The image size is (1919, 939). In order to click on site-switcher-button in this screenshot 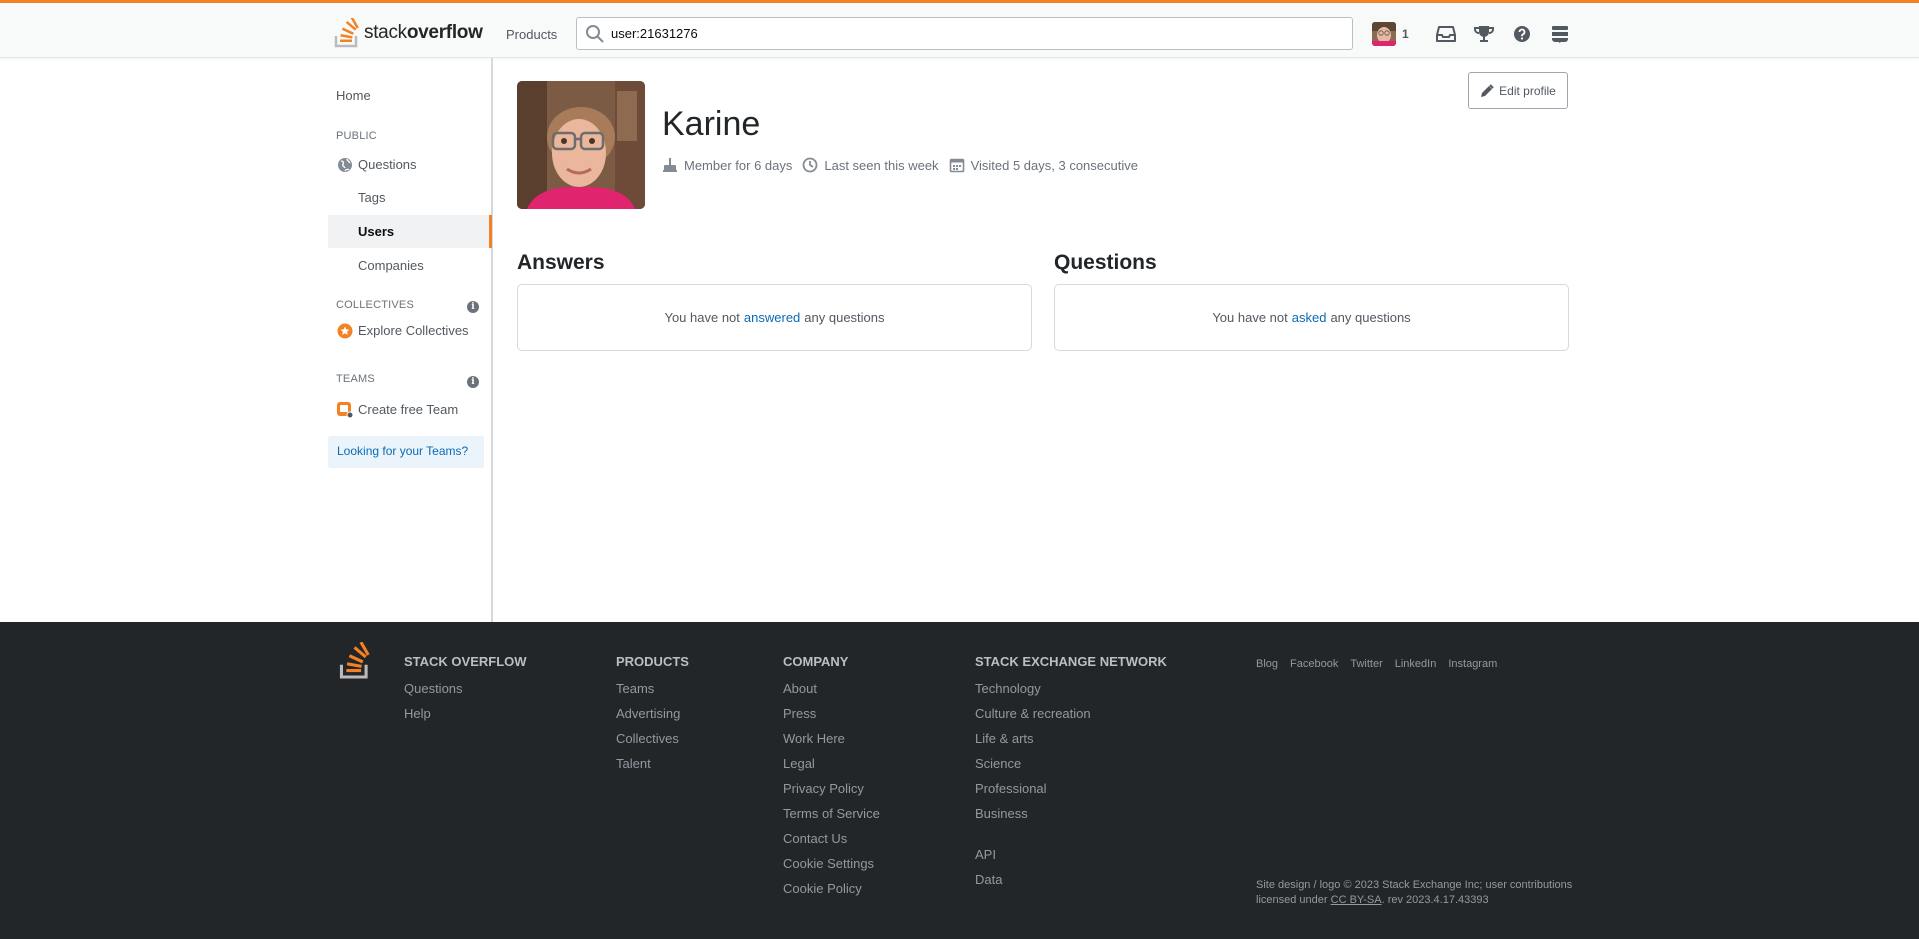, I will do `click(1560, 33)`.